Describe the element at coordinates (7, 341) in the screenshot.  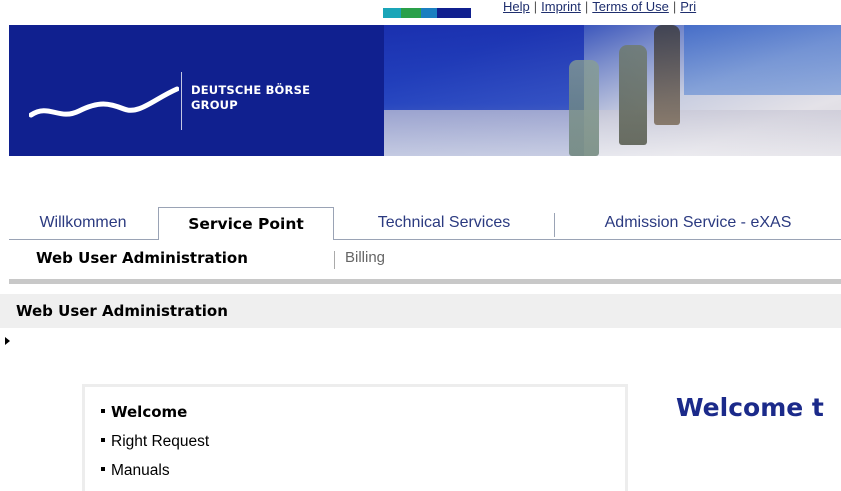
I see `triangle-right-icon` at that location.